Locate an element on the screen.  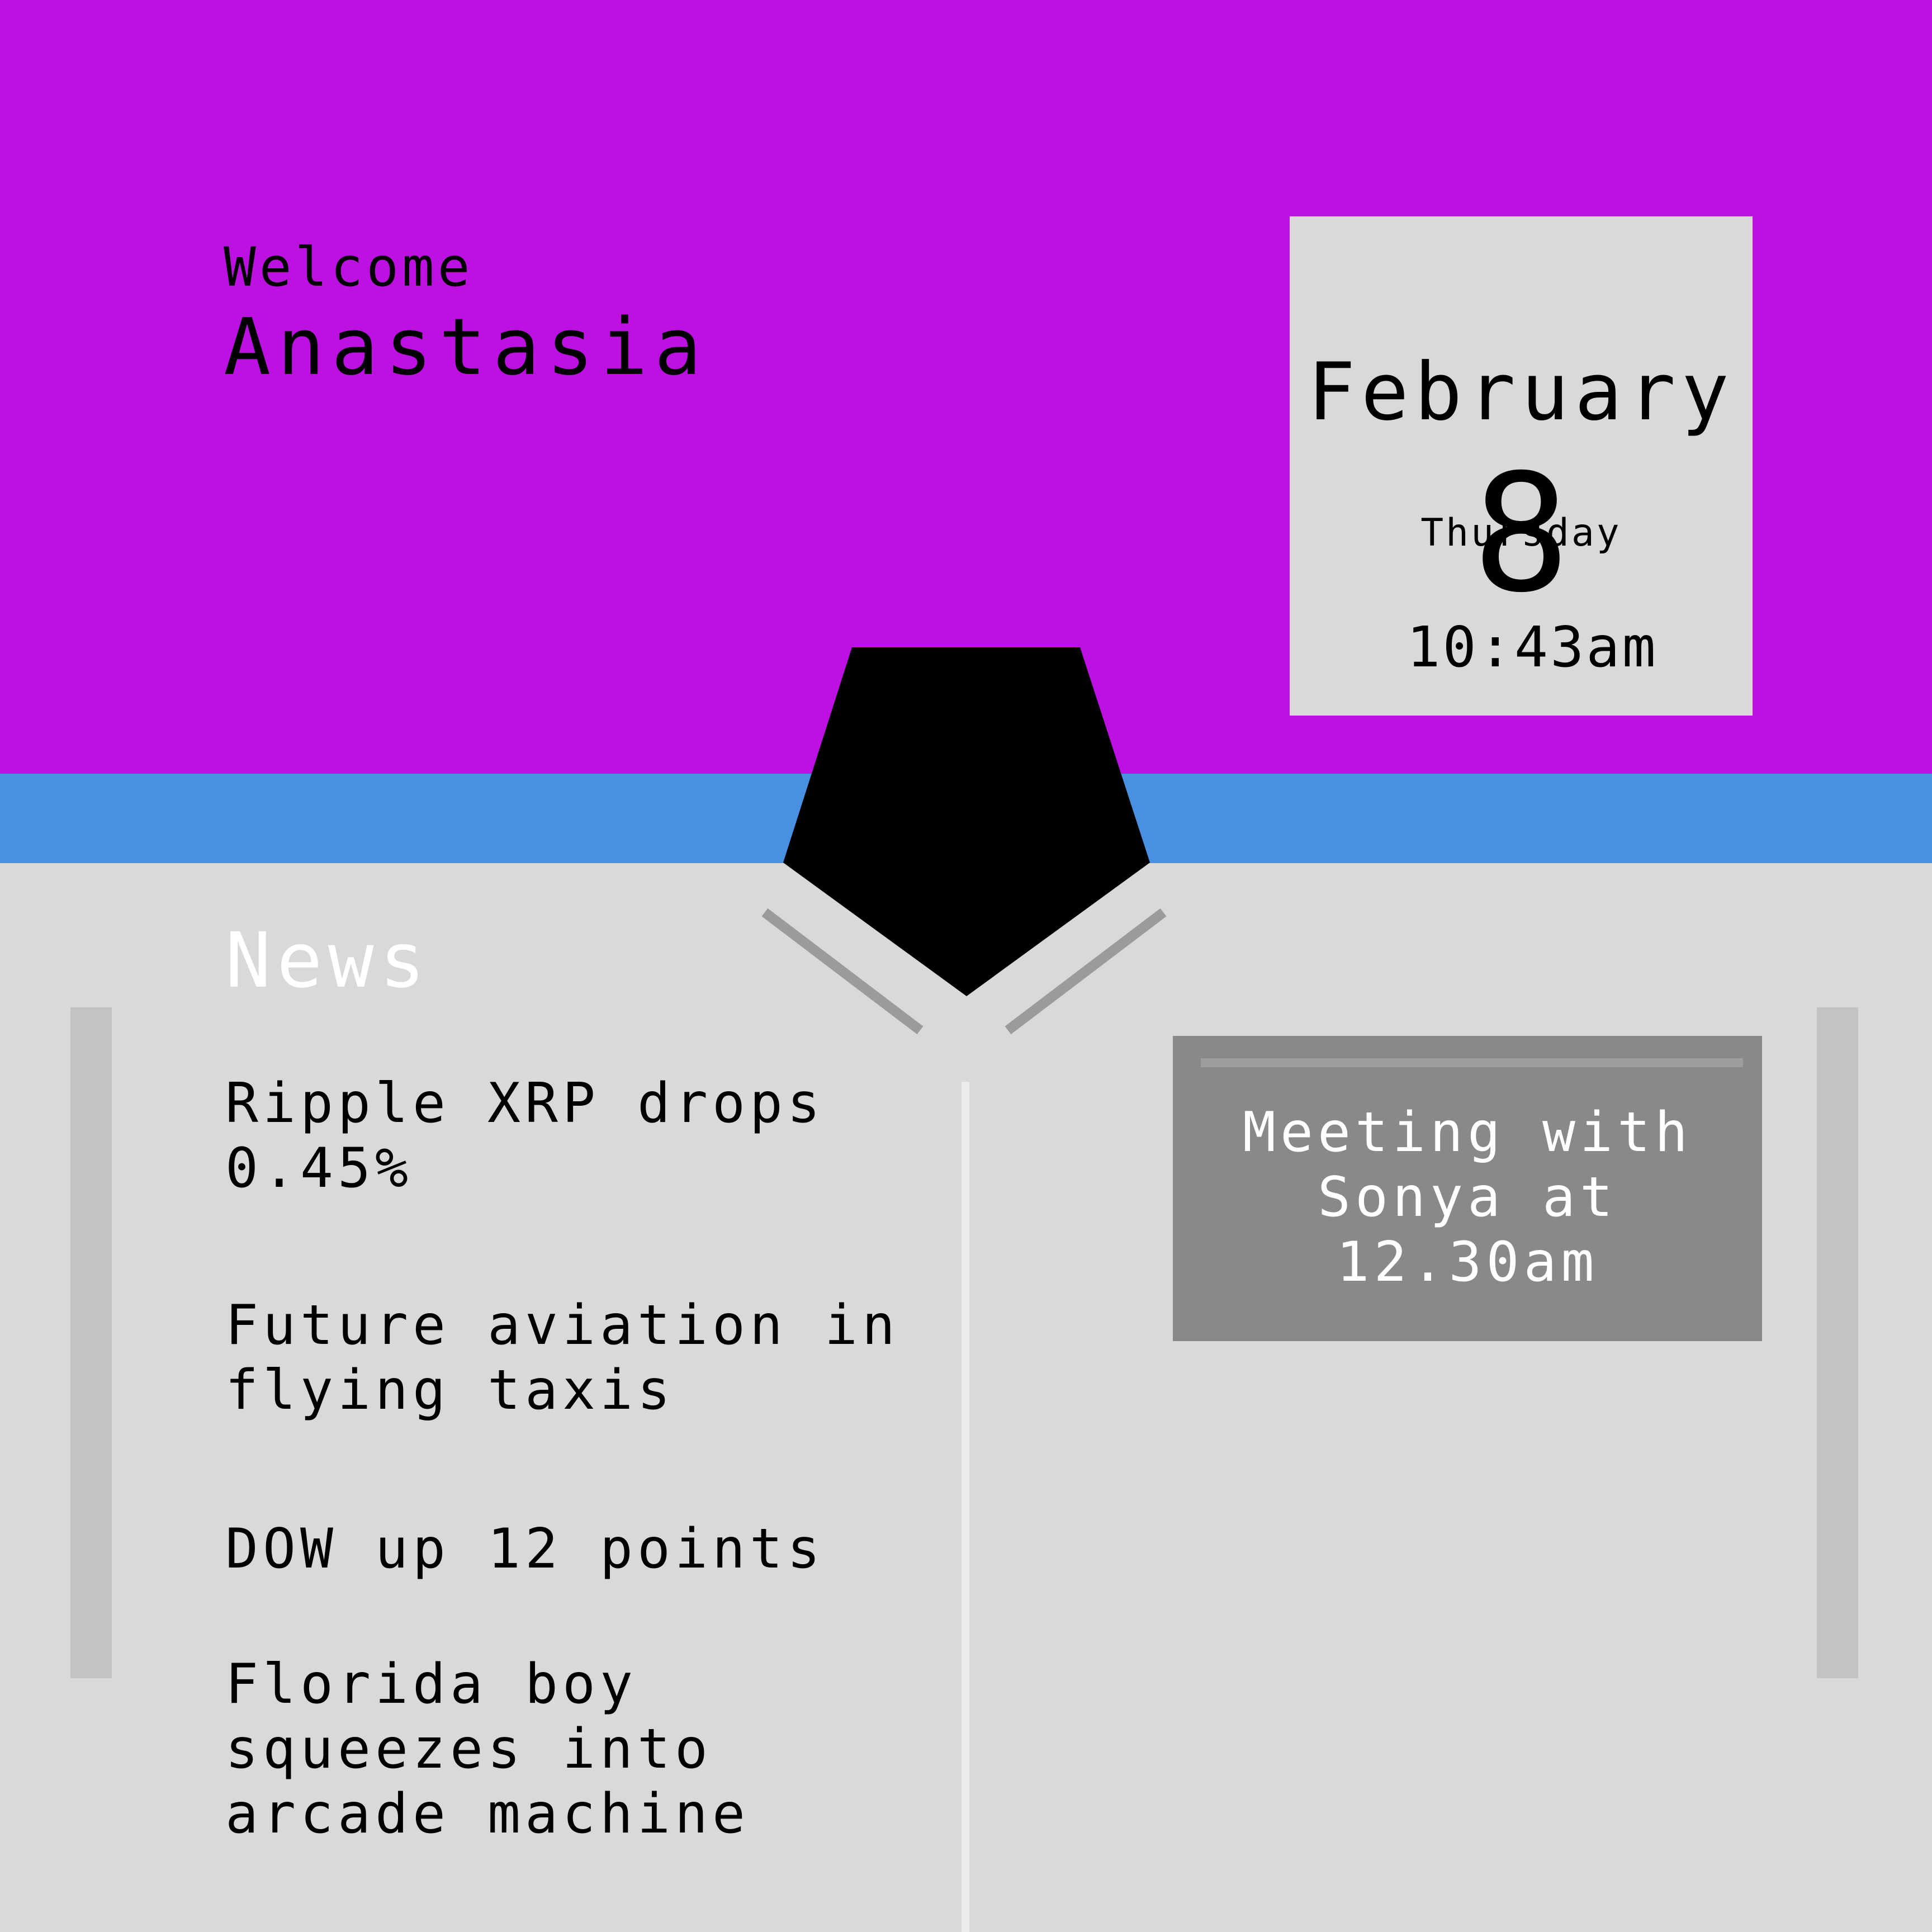
left-scrollbar is located at coordinates (91, 1343).